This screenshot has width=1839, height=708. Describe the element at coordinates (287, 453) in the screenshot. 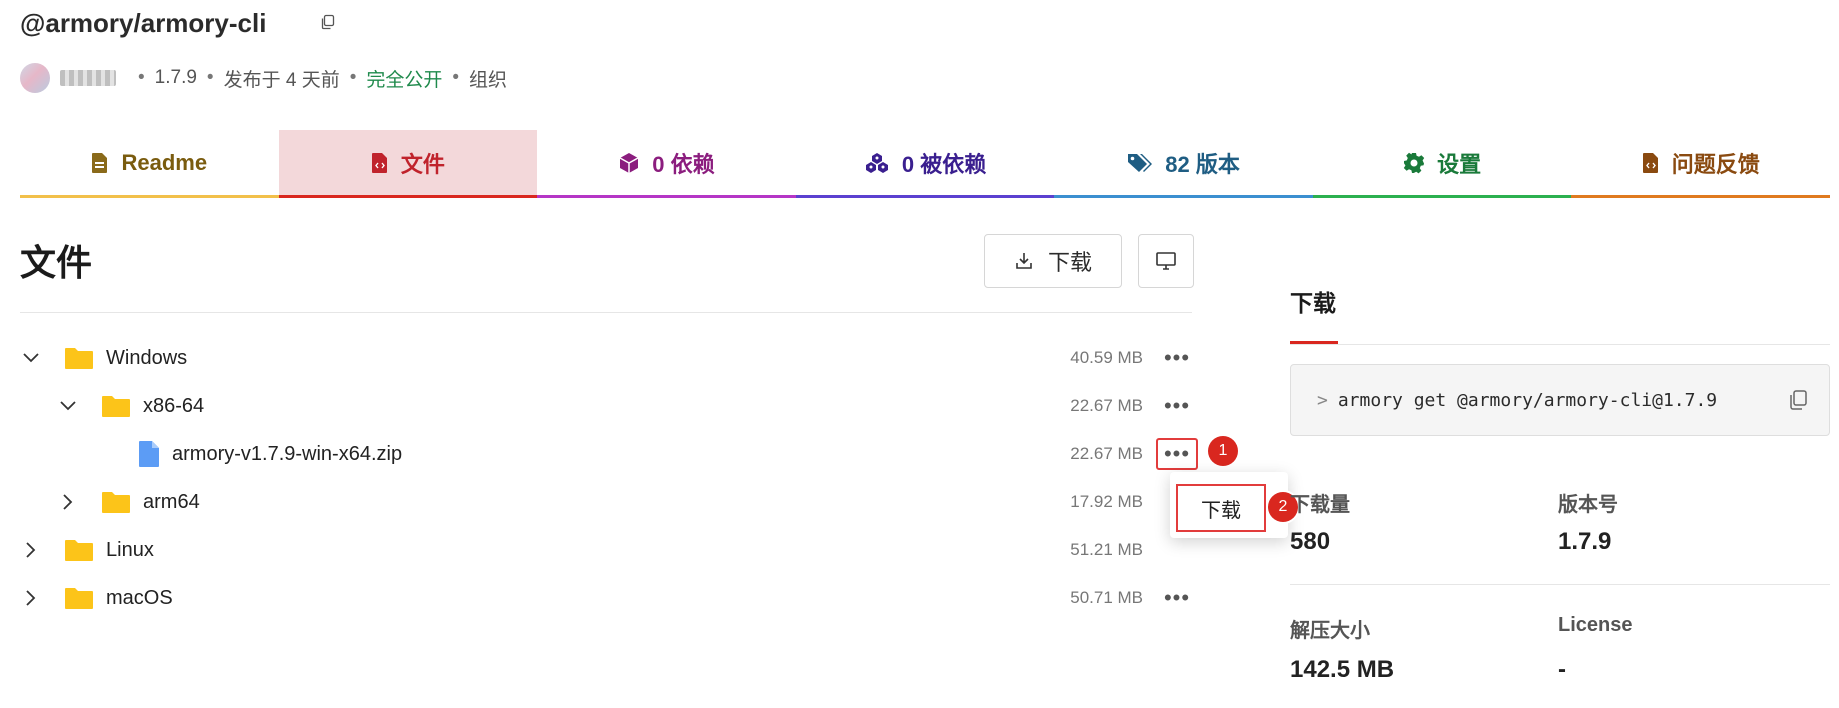

I see `tree-item-name: armory-v1.7.9-win-x64.zip` at that location.